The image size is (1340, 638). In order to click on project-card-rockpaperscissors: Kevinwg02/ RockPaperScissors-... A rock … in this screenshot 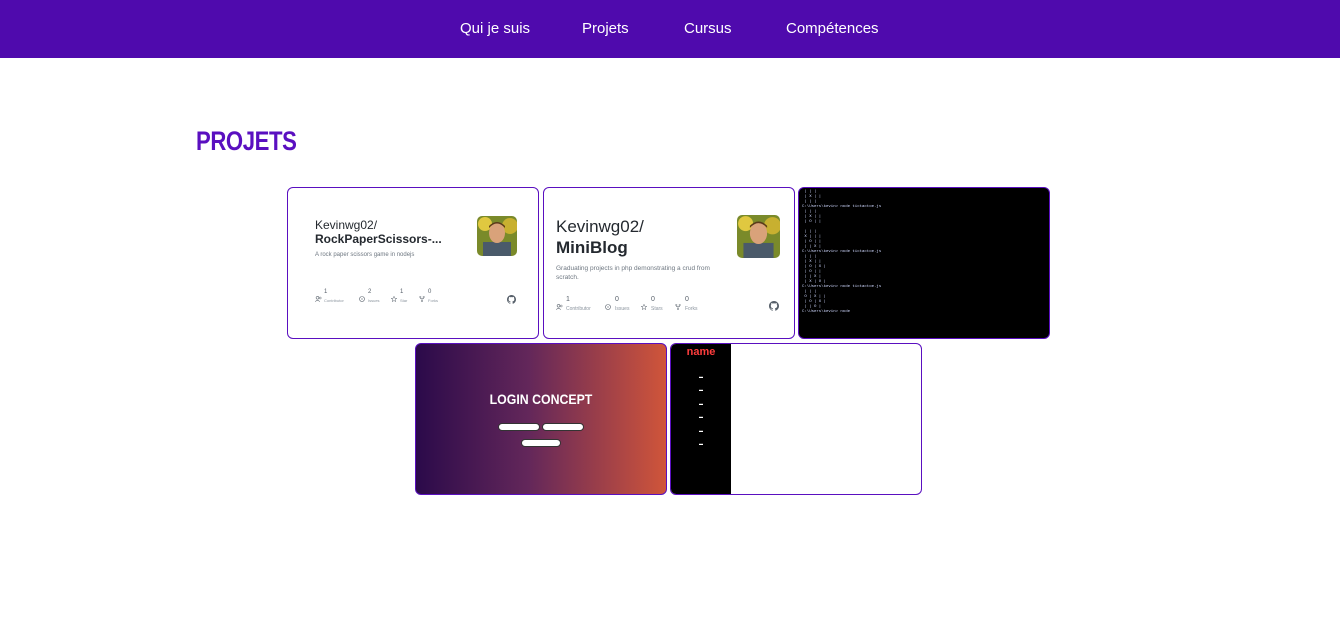, I will do `click(413, 263)`.